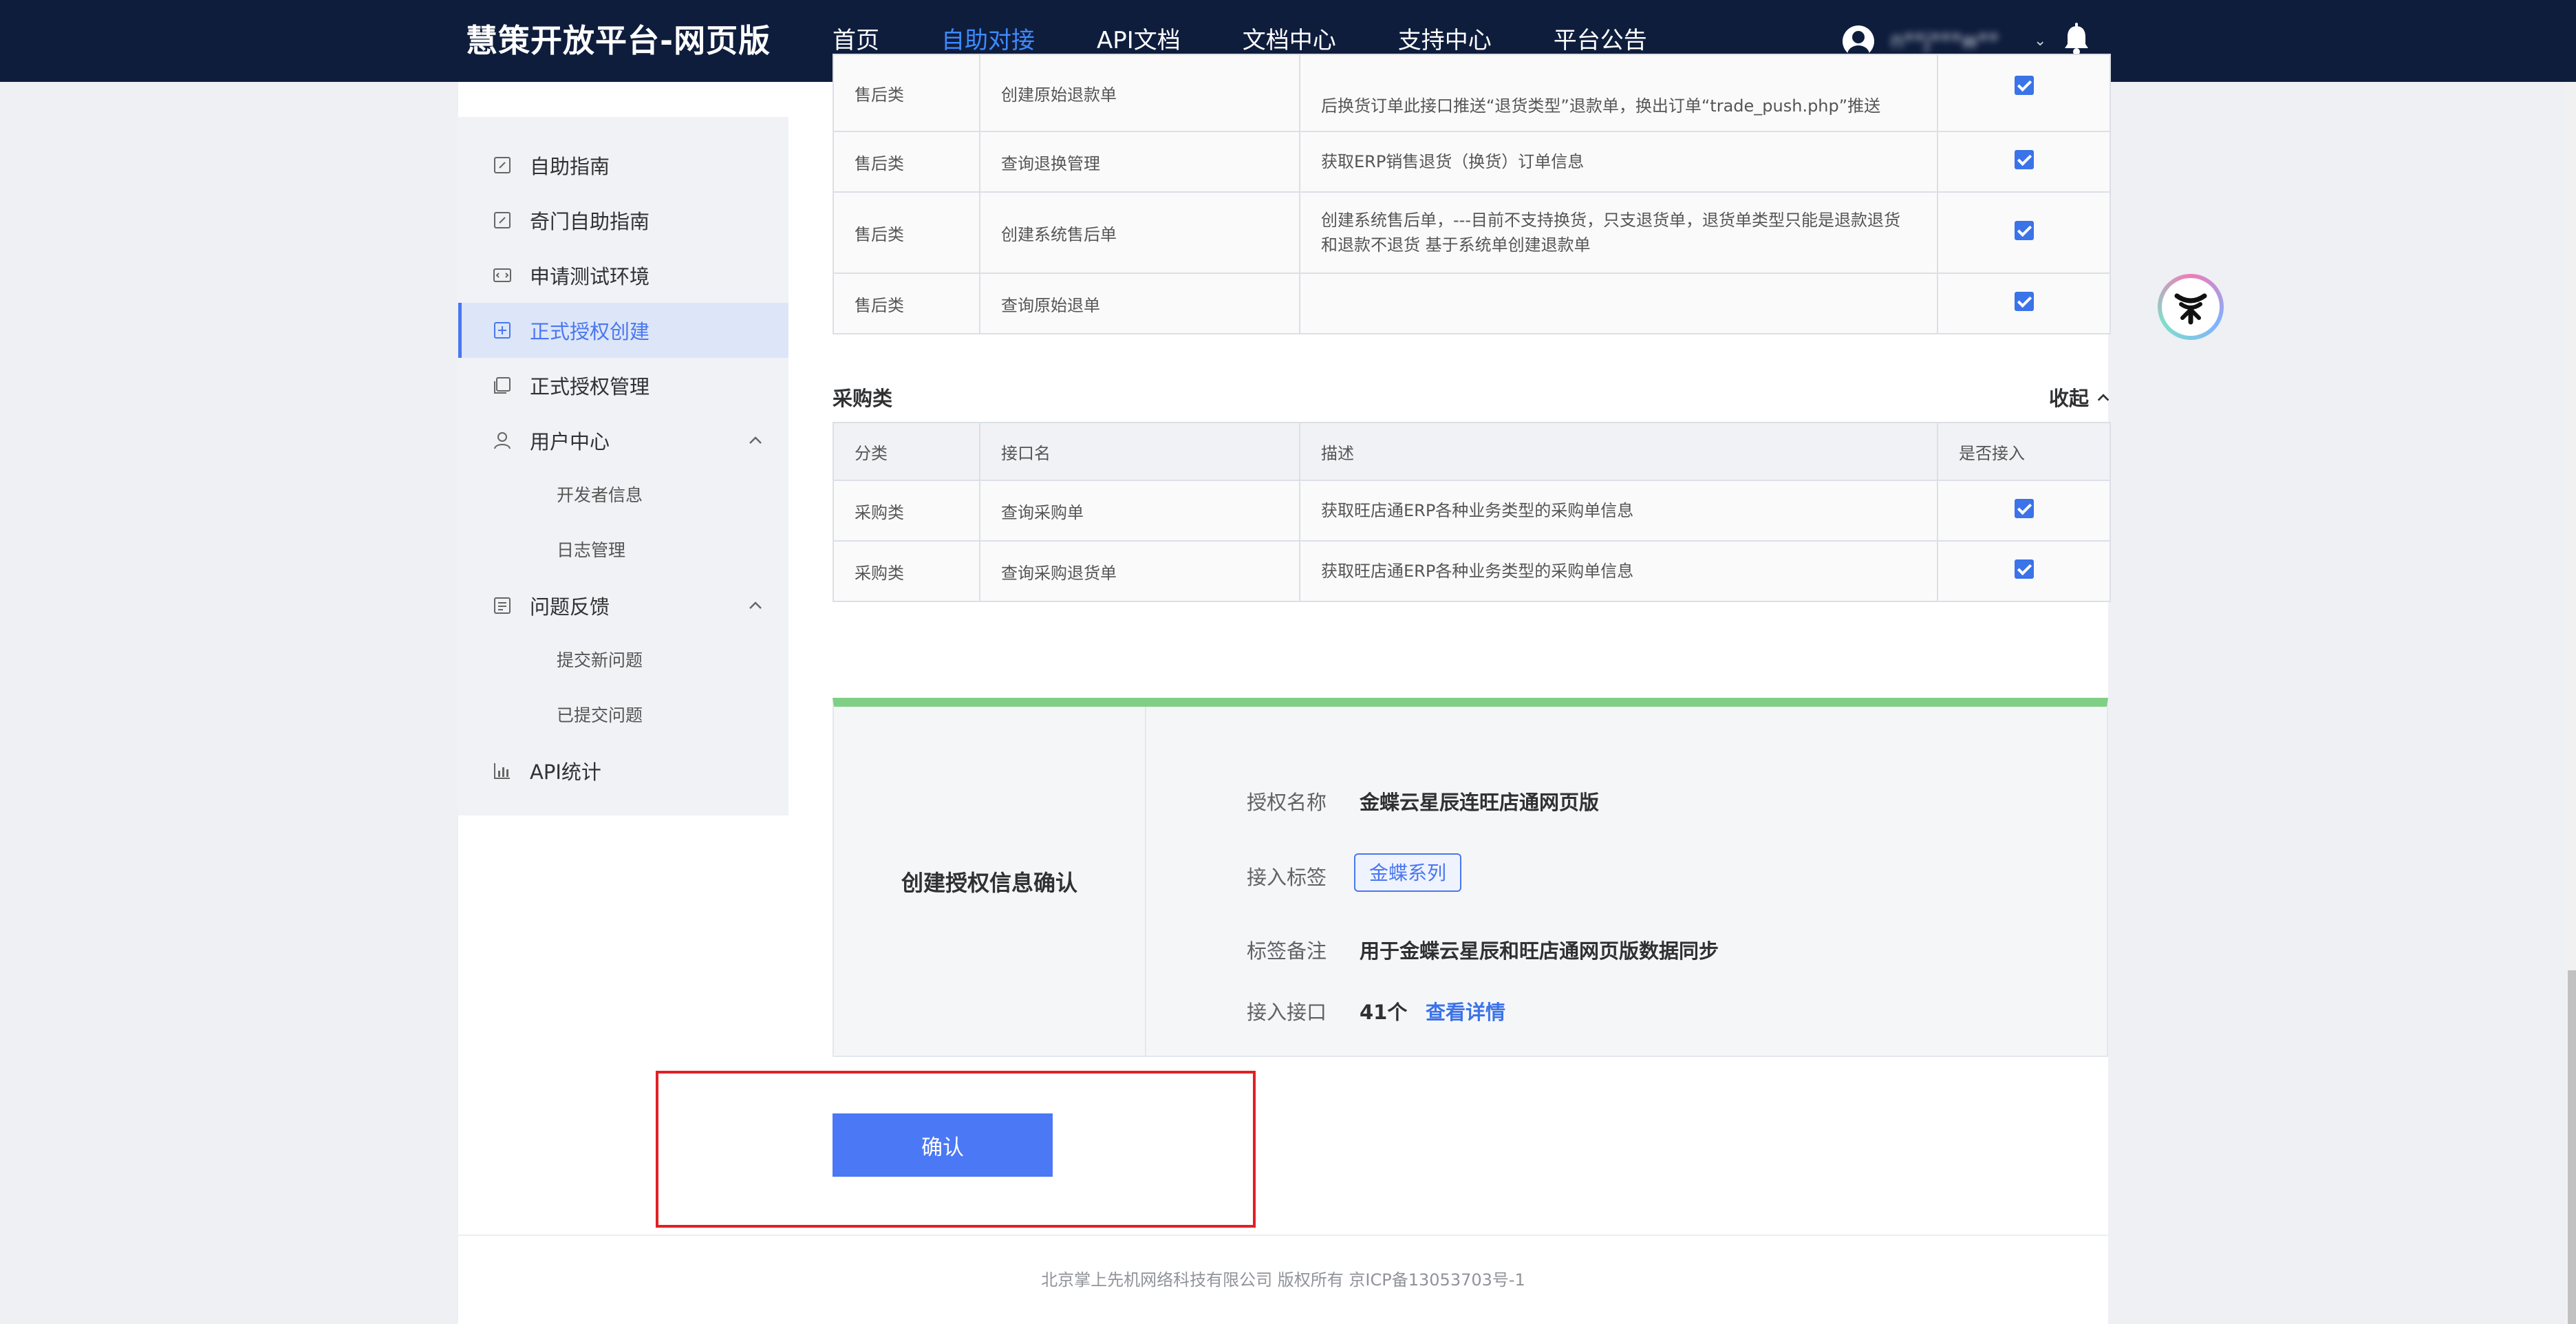  Describe the element at coordinates (590, 276) in the screenshot. I see `sidebar-item-label: 申请测试环境` at that location.